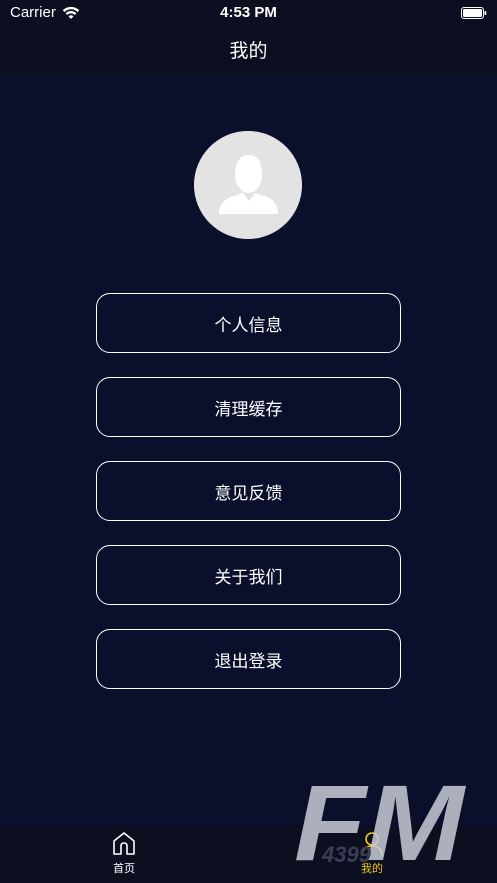  I want to click on user-avatar-icon, so click(248, 185).